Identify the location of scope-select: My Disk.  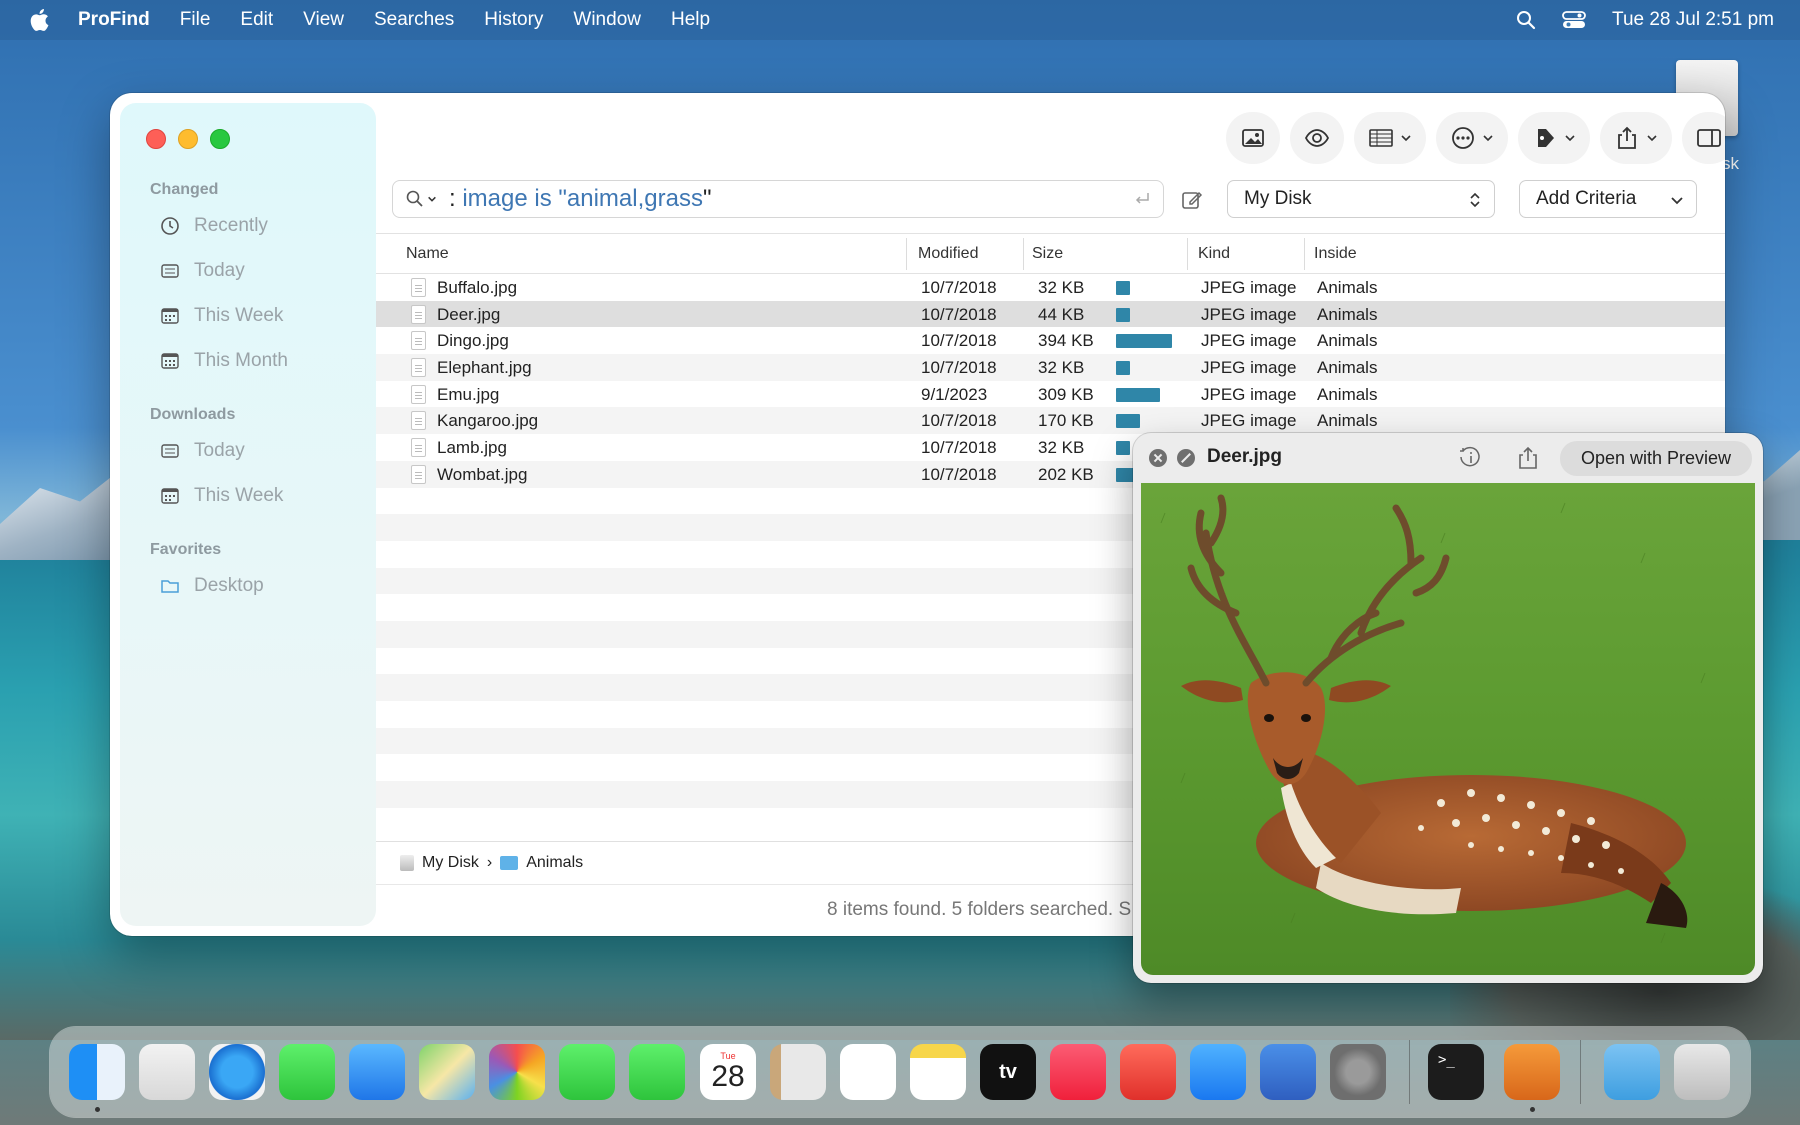
(1361, 199).